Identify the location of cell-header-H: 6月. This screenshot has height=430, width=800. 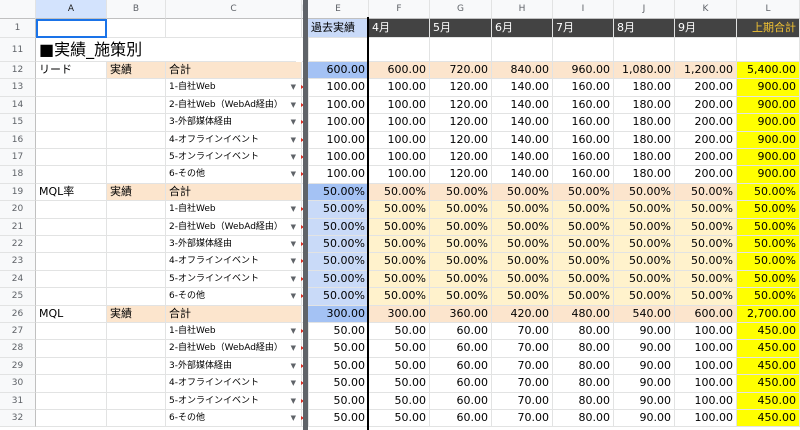
(522, 28).